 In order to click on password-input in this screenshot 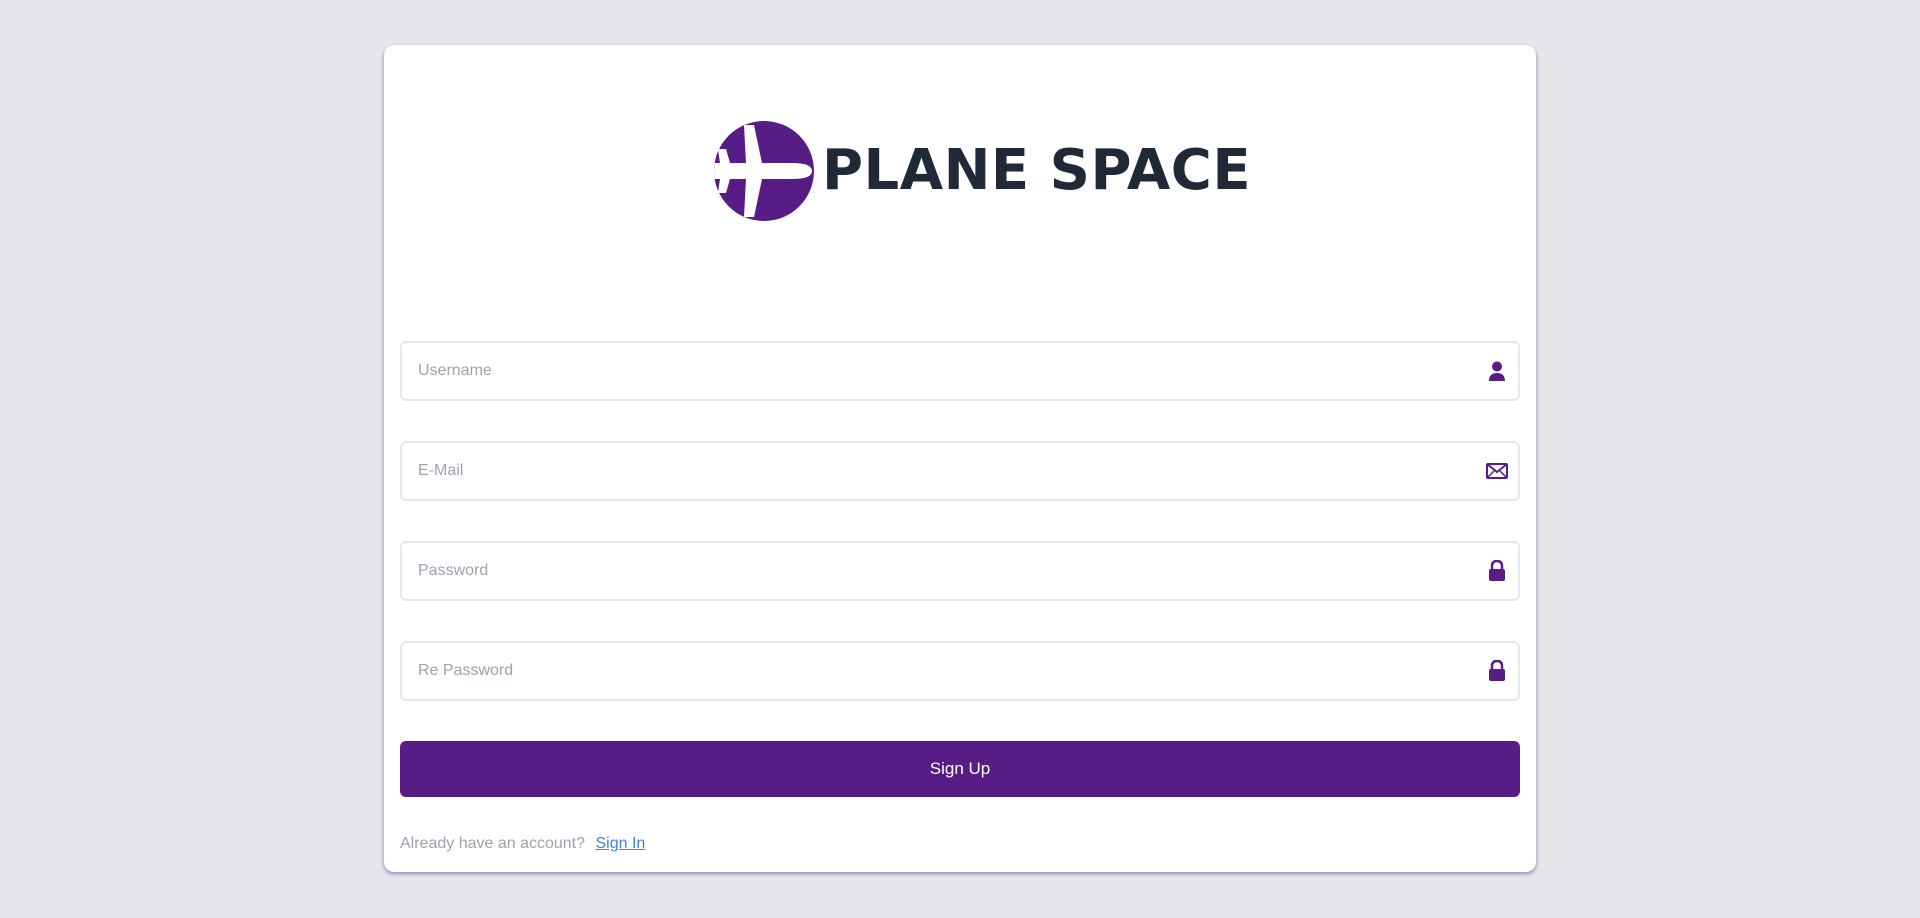, I will do `click(960, 571)`.